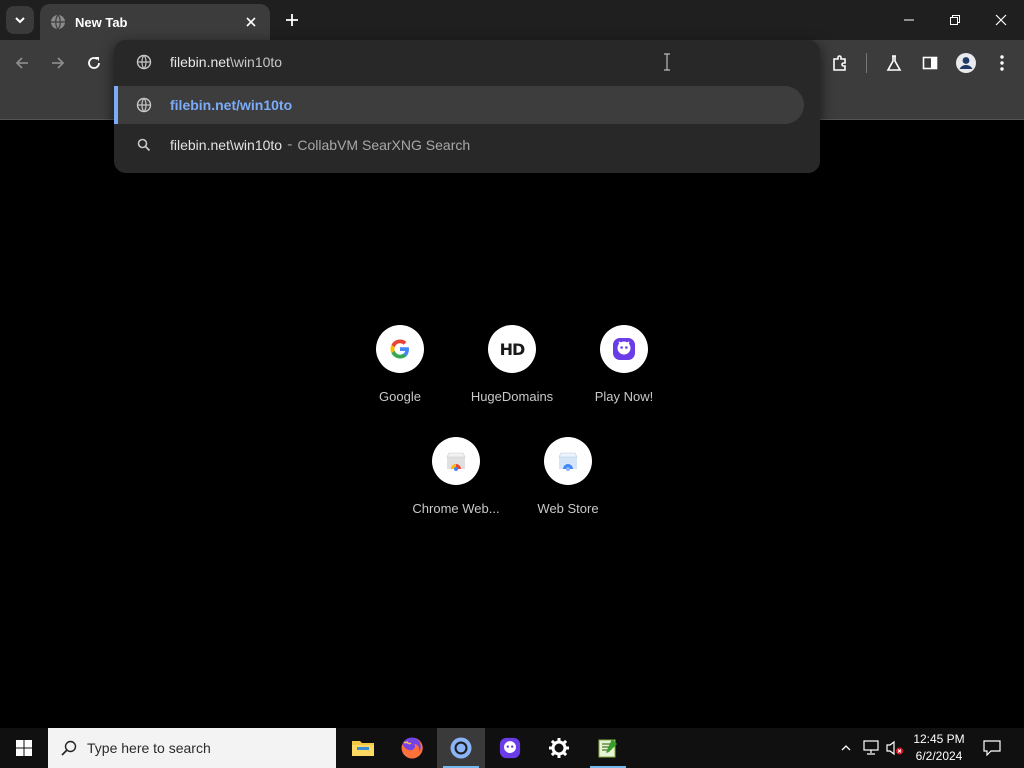 This screenshot has width=1024, height=768. I want to click on tray-network-button, so click(871, 748).